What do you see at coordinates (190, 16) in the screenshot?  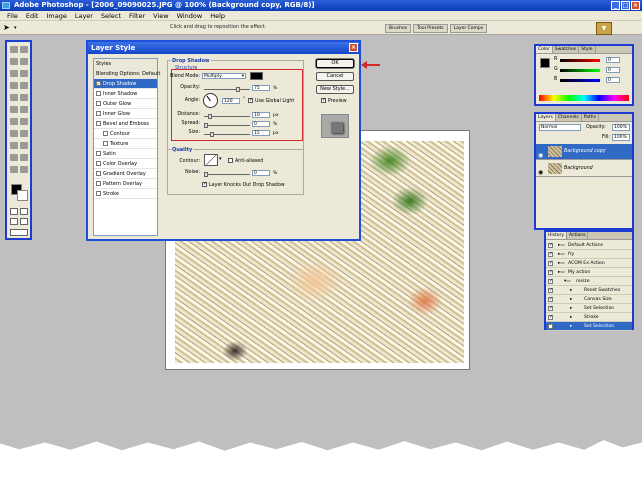 I see `menu-window: Window` at bounding box center [190, 16].